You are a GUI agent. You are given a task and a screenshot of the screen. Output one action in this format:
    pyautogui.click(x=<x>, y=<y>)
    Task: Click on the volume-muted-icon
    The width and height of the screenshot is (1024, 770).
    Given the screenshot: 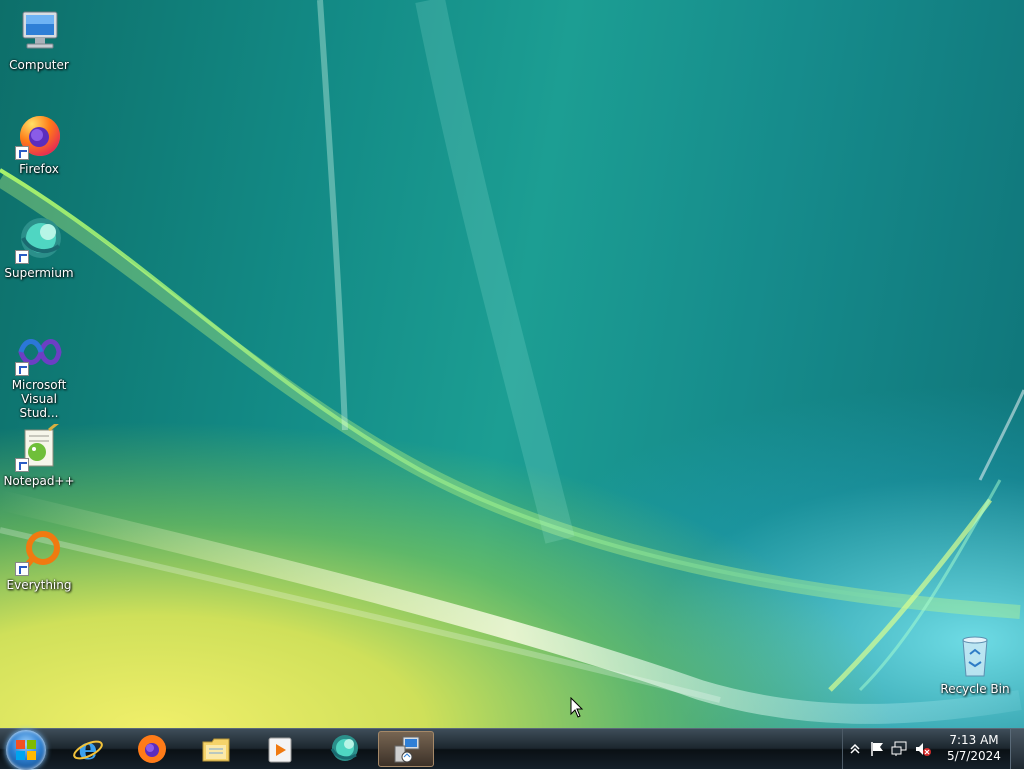 What is the action you would take?
    pyautogui.click(x=923, y=749)
    